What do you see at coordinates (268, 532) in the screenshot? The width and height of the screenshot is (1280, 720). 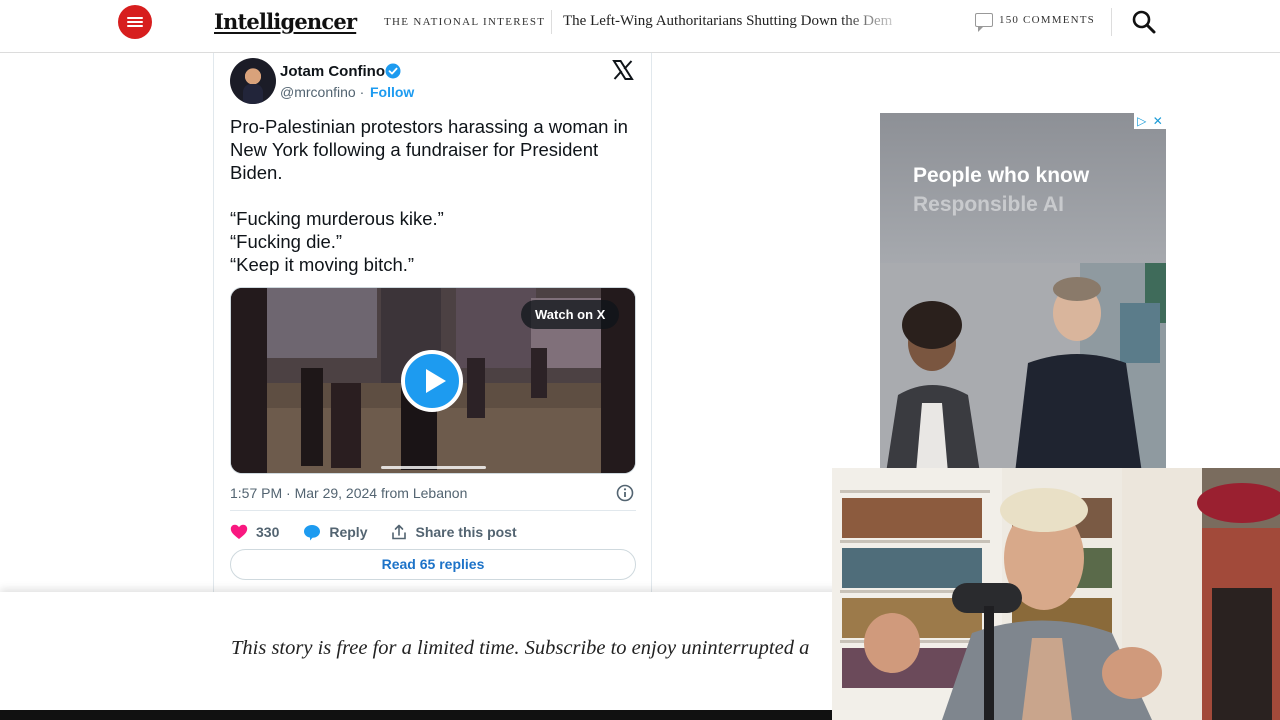 I see `like-count: 330` at bounding box center [268, 532].